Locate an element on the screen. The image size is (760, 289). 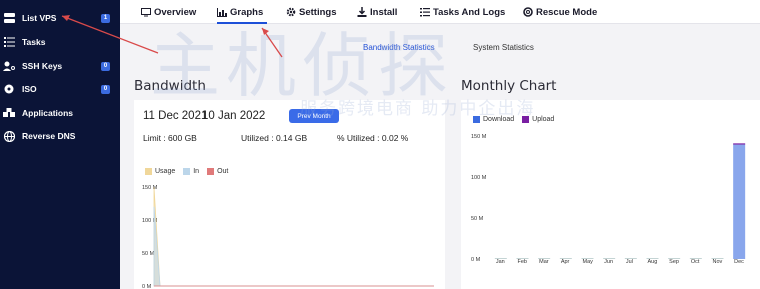
sidebar-item-reverse-dns: Reverse DNS is located at coordinates (60, 136).